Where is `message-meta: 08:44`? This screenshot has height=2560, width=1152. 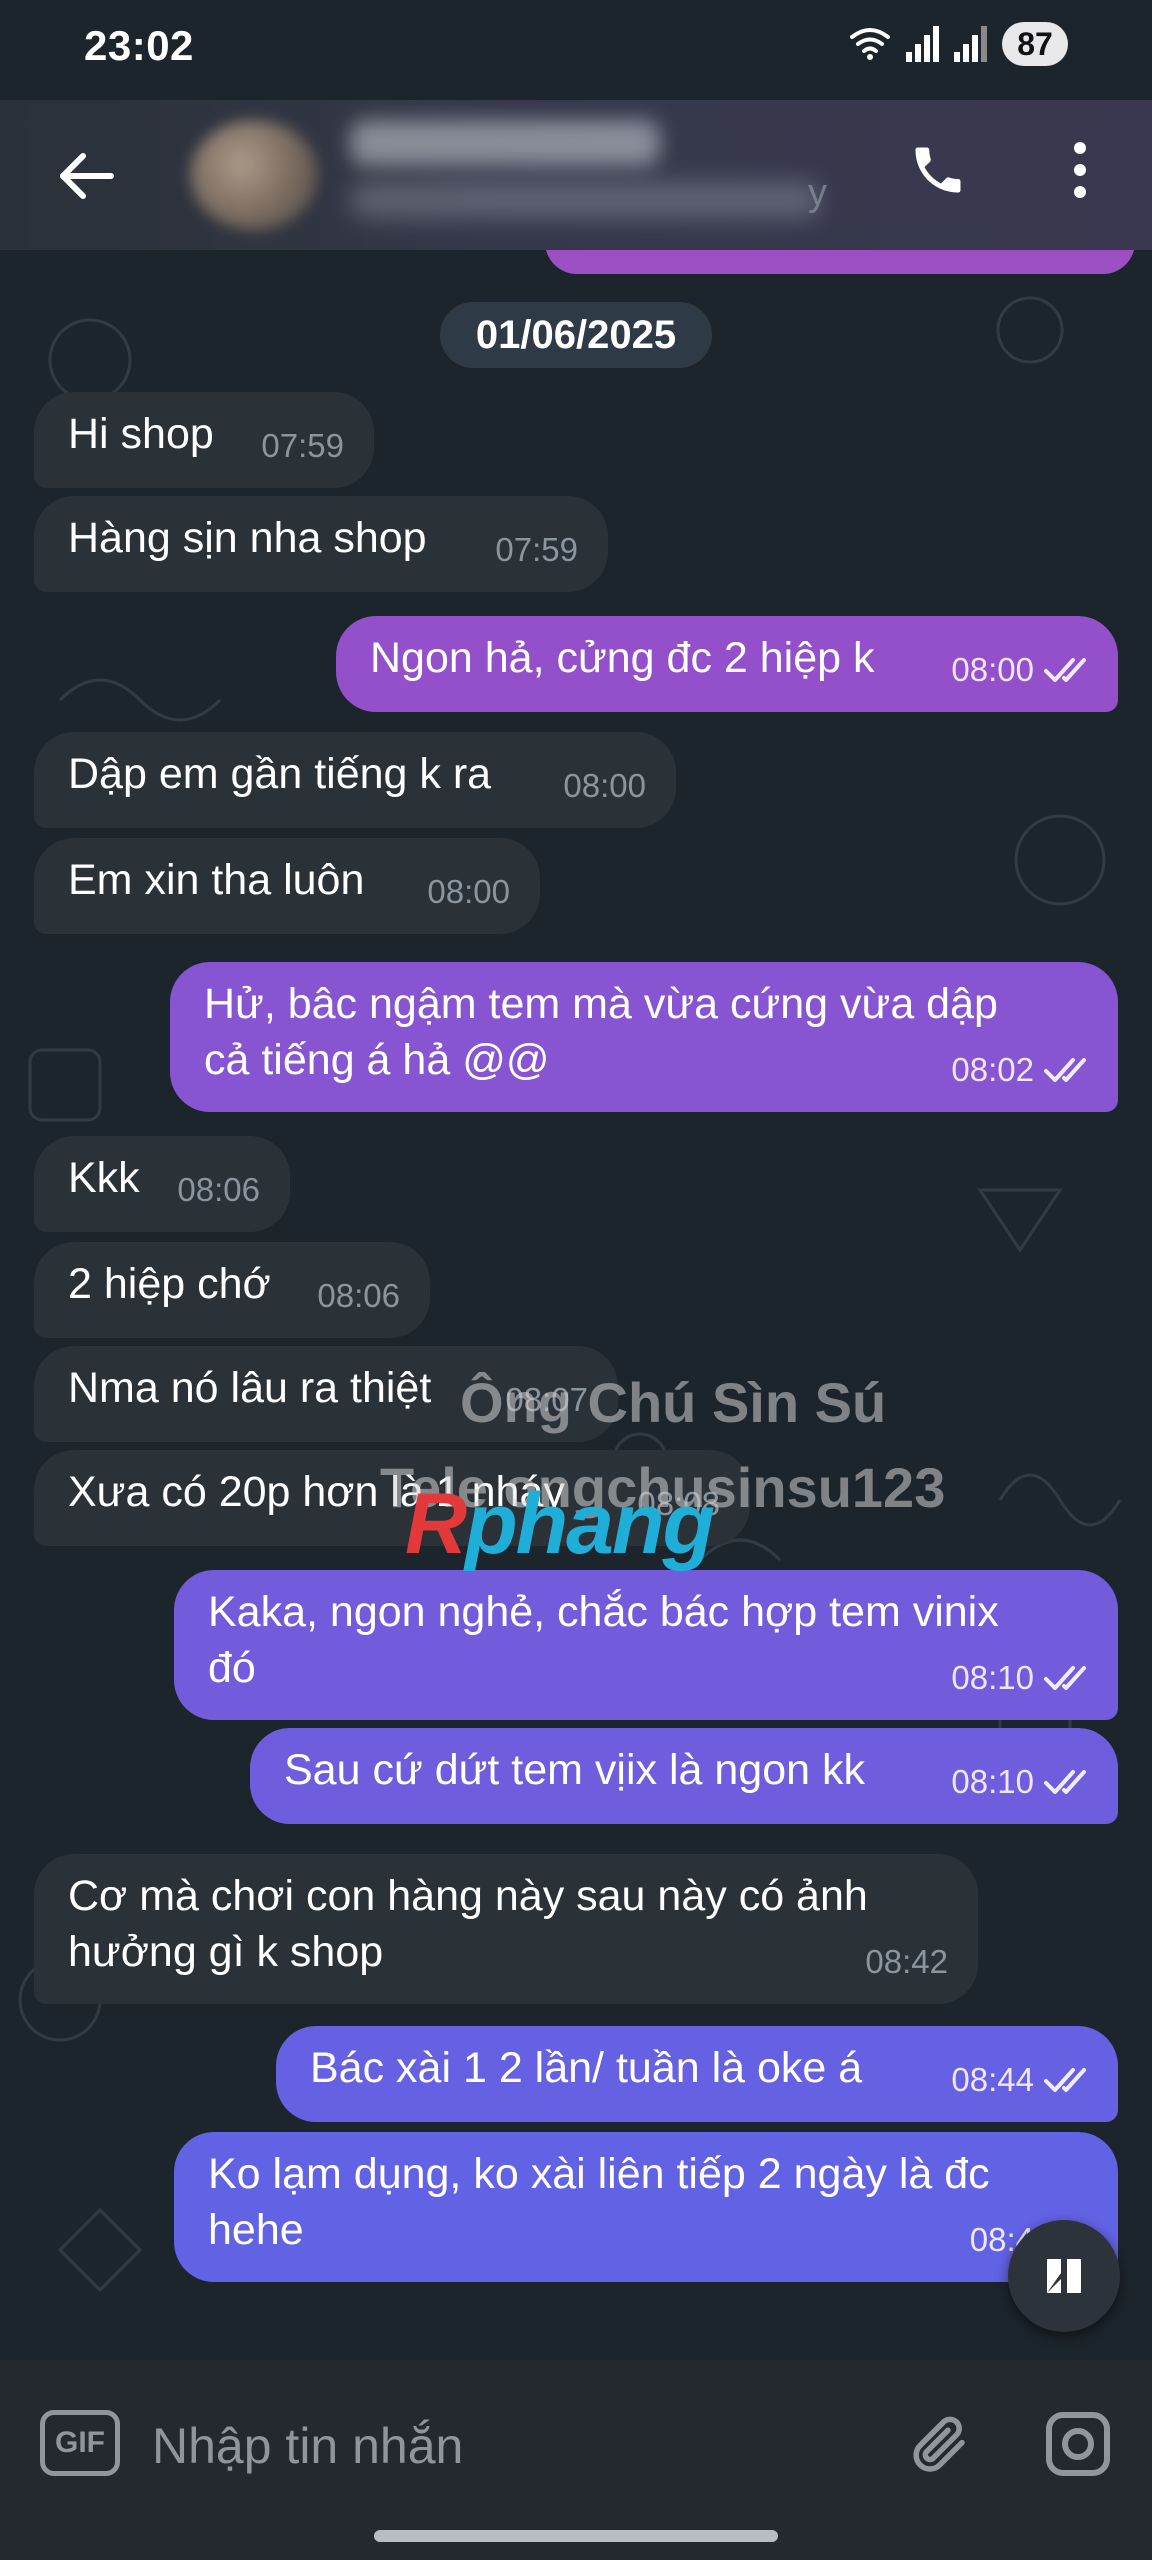 message-meta: 08:44 is located at coordinates (1023, 2080).